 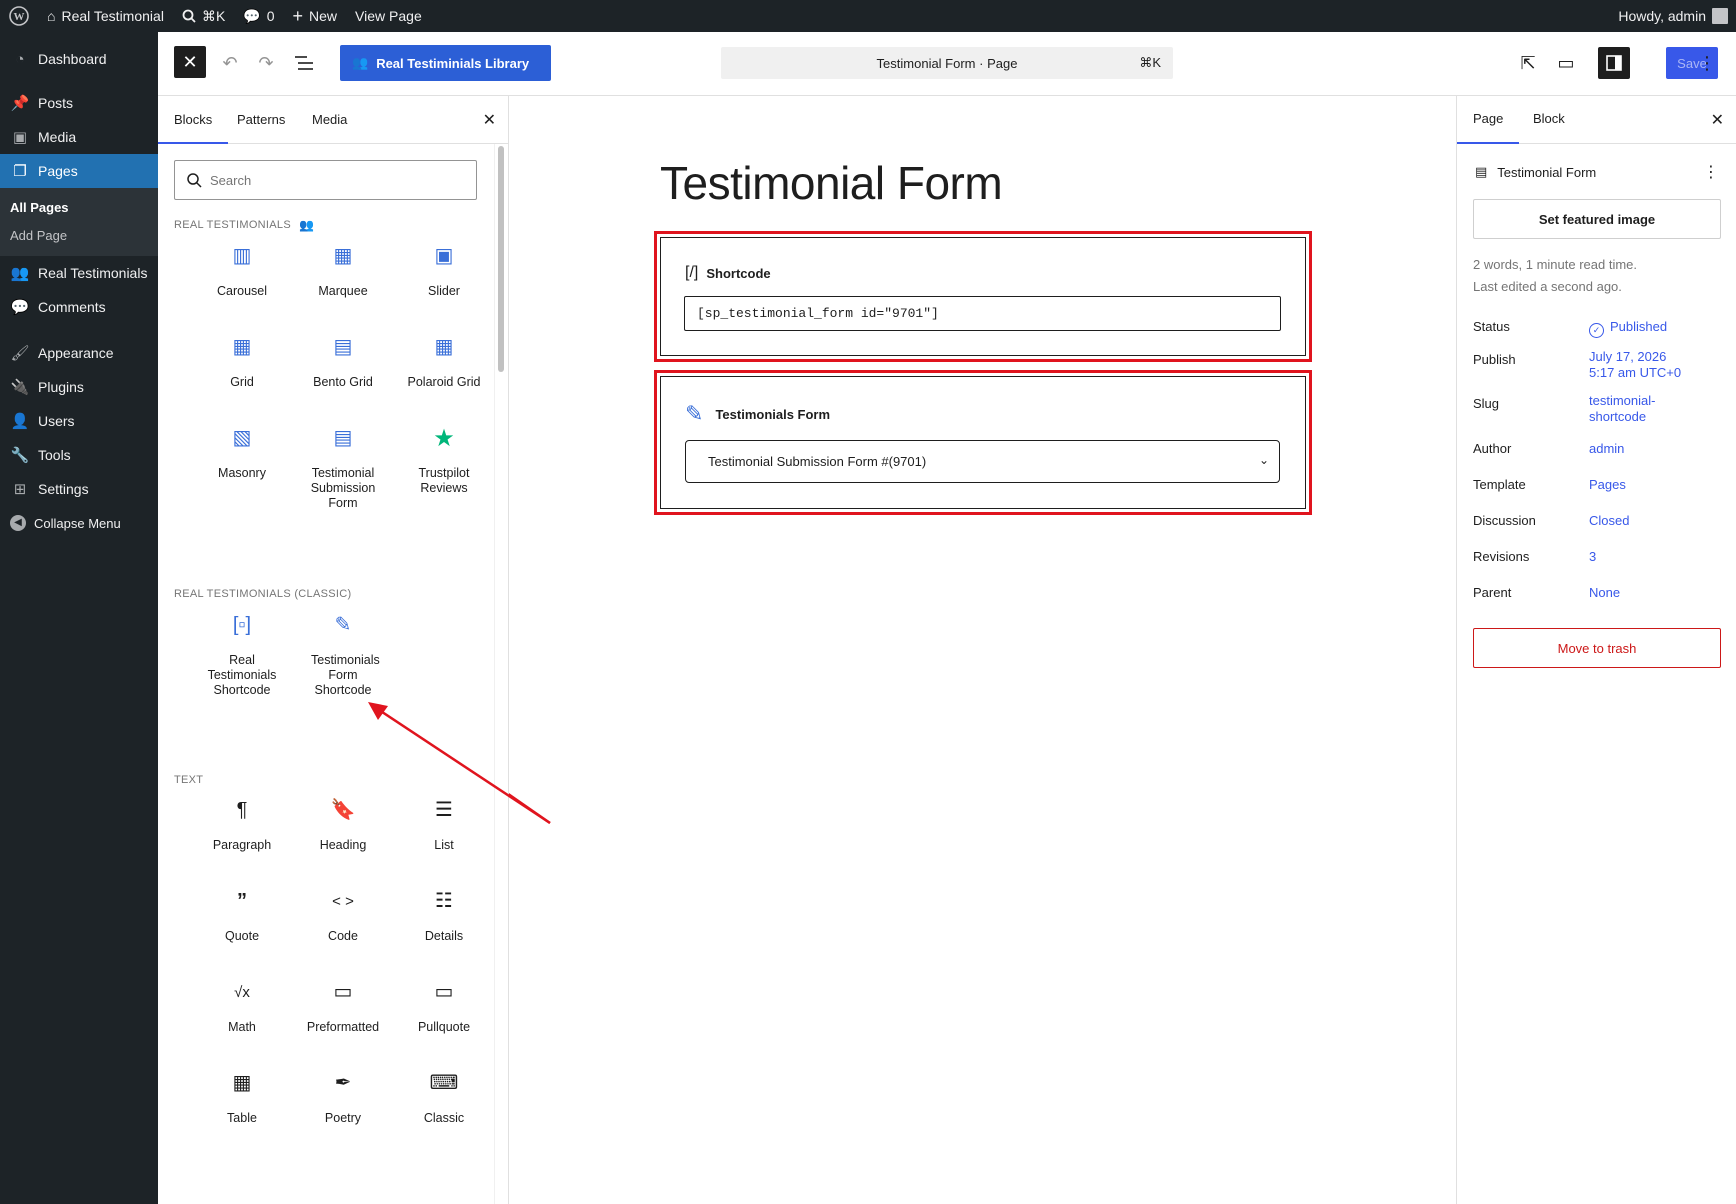 I want to click on block-search, so click(x=325, y=180).